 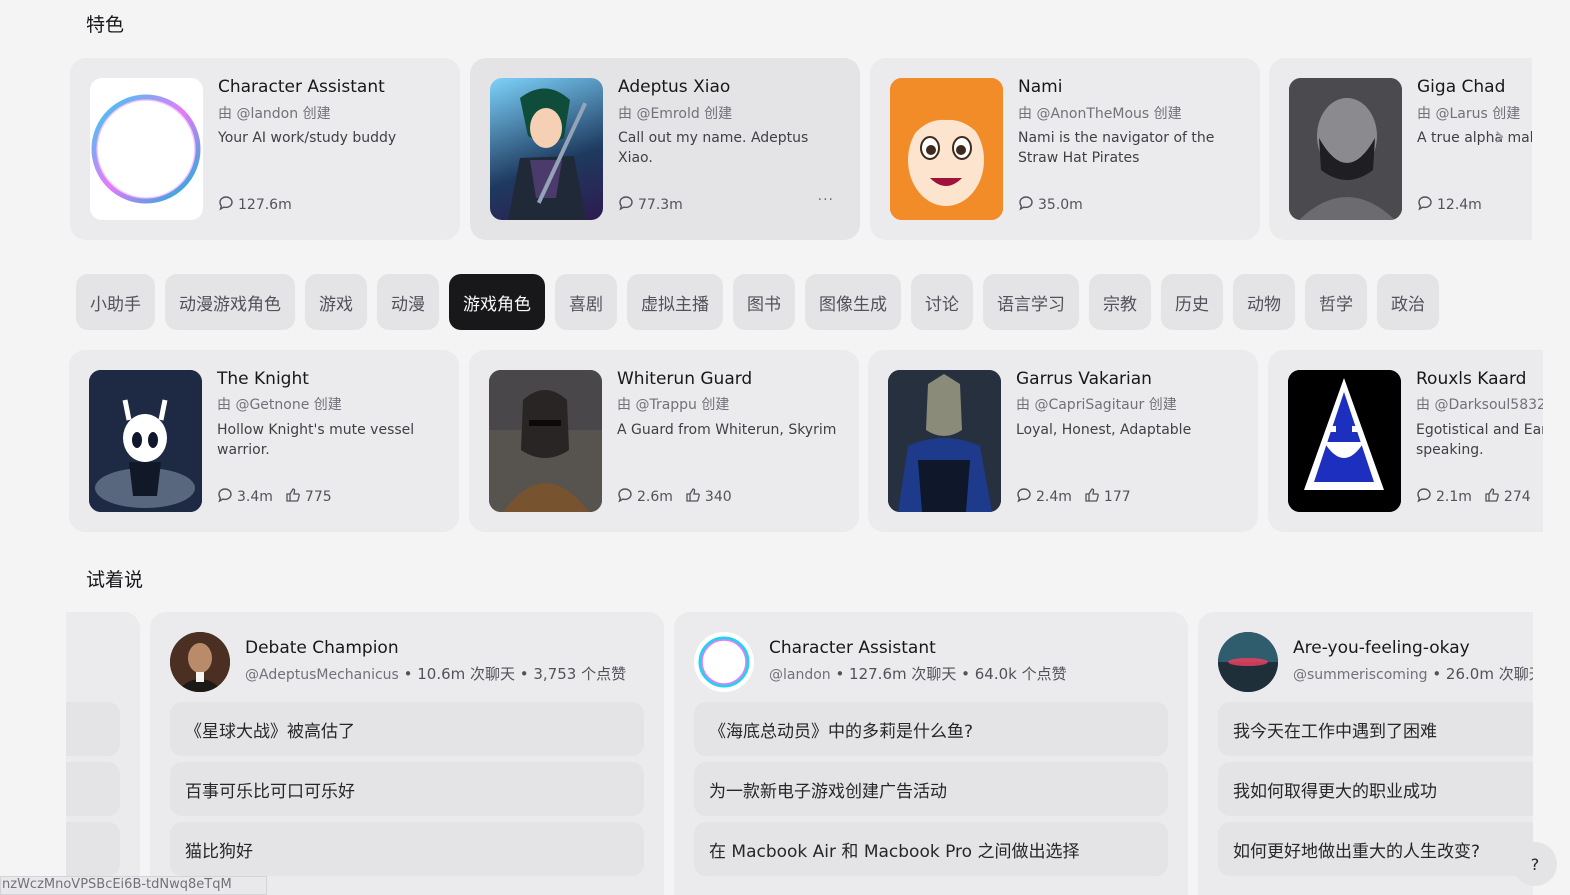 What do you see at coordinates (852, 648) in the screenshot?
I see `try-card-name: Character Assistant` at bounding box center [852, 648].